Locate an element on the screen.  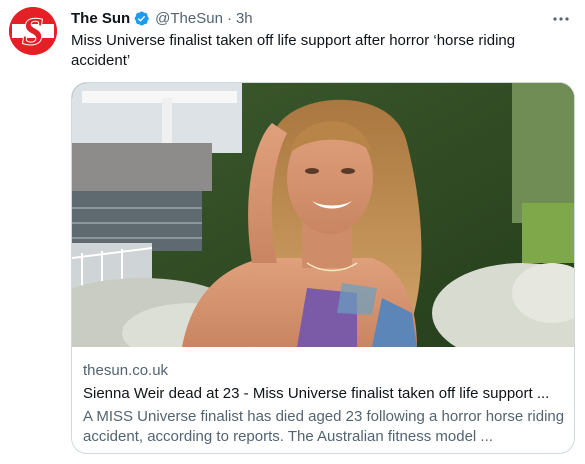
more-options-icon is located at coordinates (561, 19).